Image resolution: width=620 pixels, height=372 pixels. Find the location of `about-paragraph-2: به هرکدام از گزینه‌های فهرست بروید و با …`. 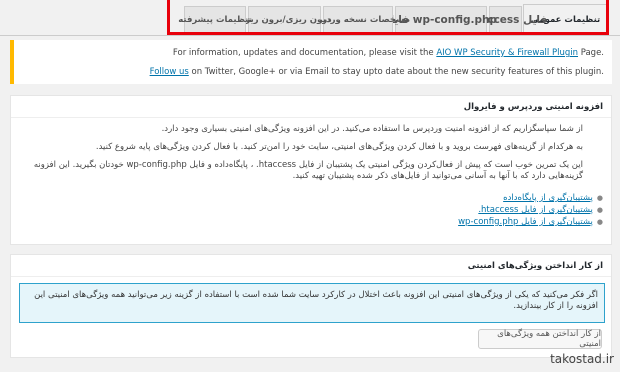

about-paragraph-2: به هرکدام از گزینه‌های فهرست بروید و با … is located at coordinates (339, 147).